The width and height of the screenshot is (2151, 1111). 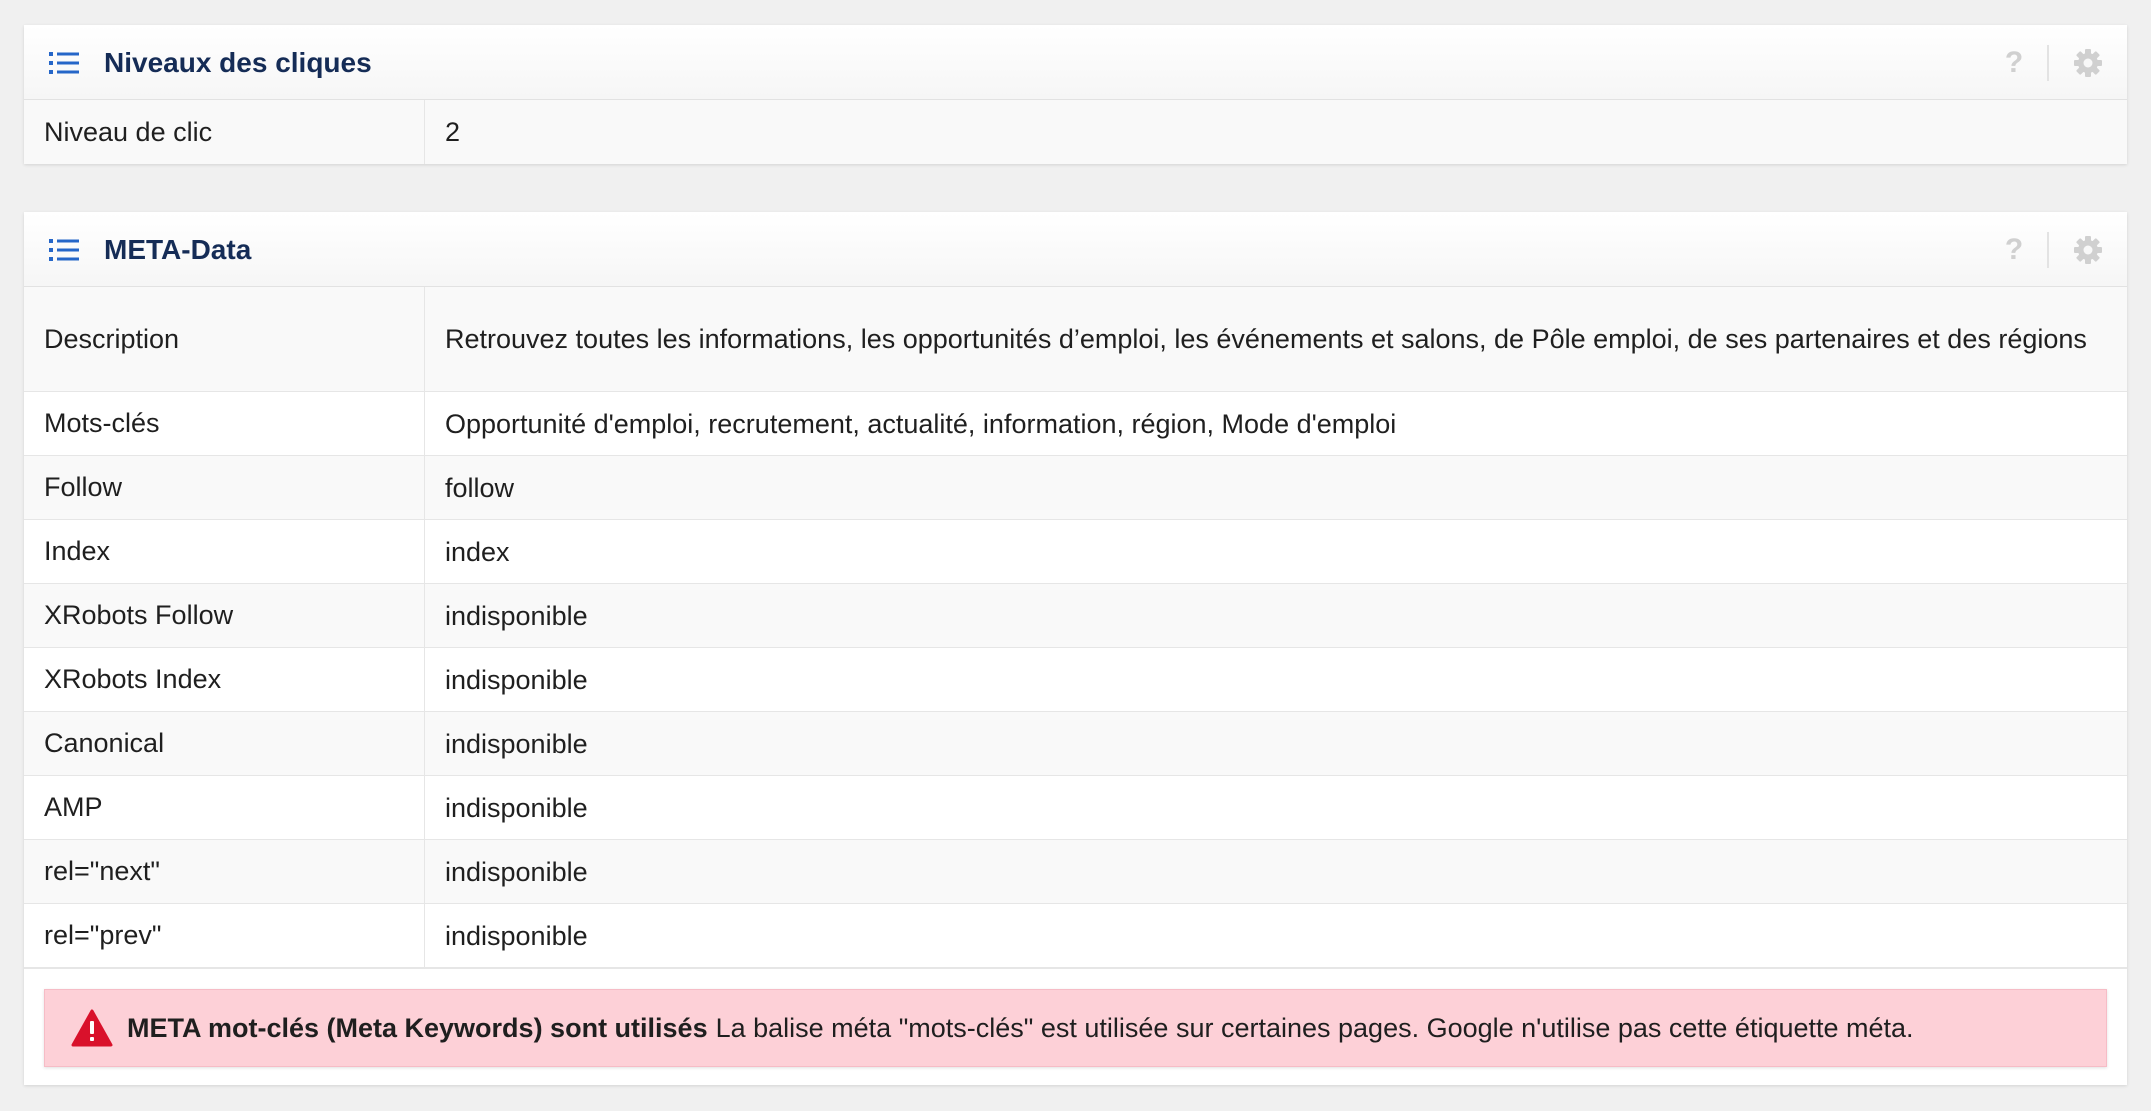 I want to click on panel-title: META-Data, so click(x=178, y=249).